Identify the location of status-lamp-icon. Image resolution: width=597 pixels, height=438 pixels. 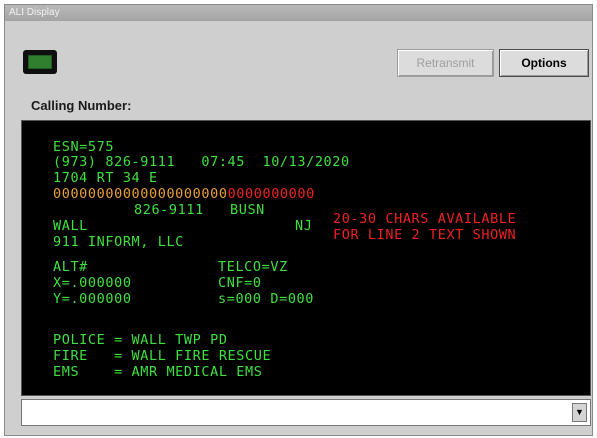
(40, 62).